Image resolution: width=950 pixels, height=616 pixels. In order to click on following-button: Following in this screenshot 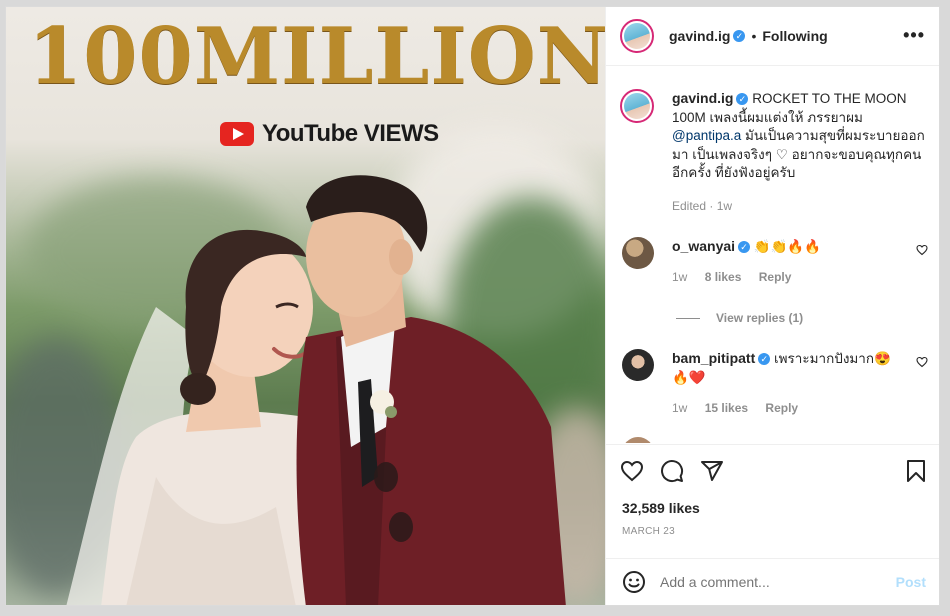, I will do `click(794, 36)`.